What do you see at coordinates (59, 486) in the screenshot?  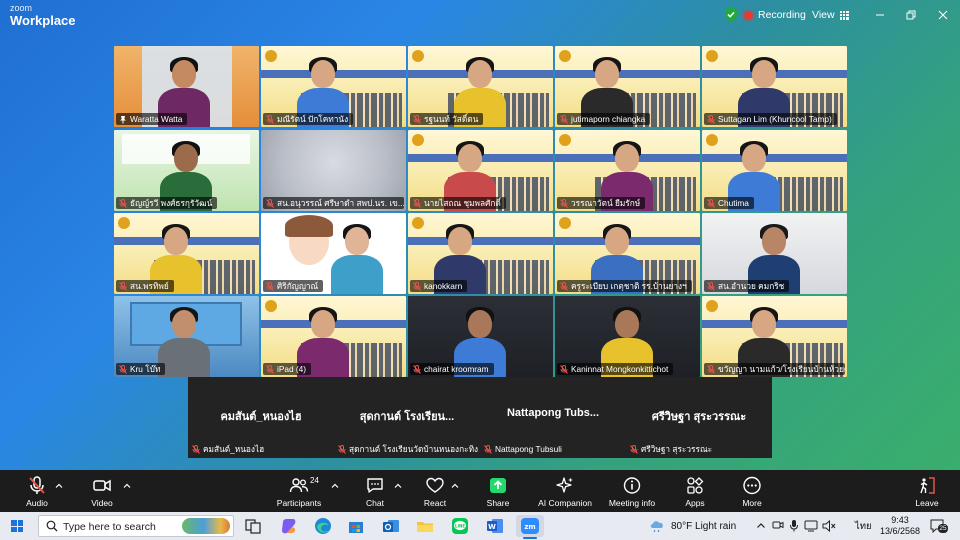 I see `audio-options-caret-icon` at bounding box center [59, 486].